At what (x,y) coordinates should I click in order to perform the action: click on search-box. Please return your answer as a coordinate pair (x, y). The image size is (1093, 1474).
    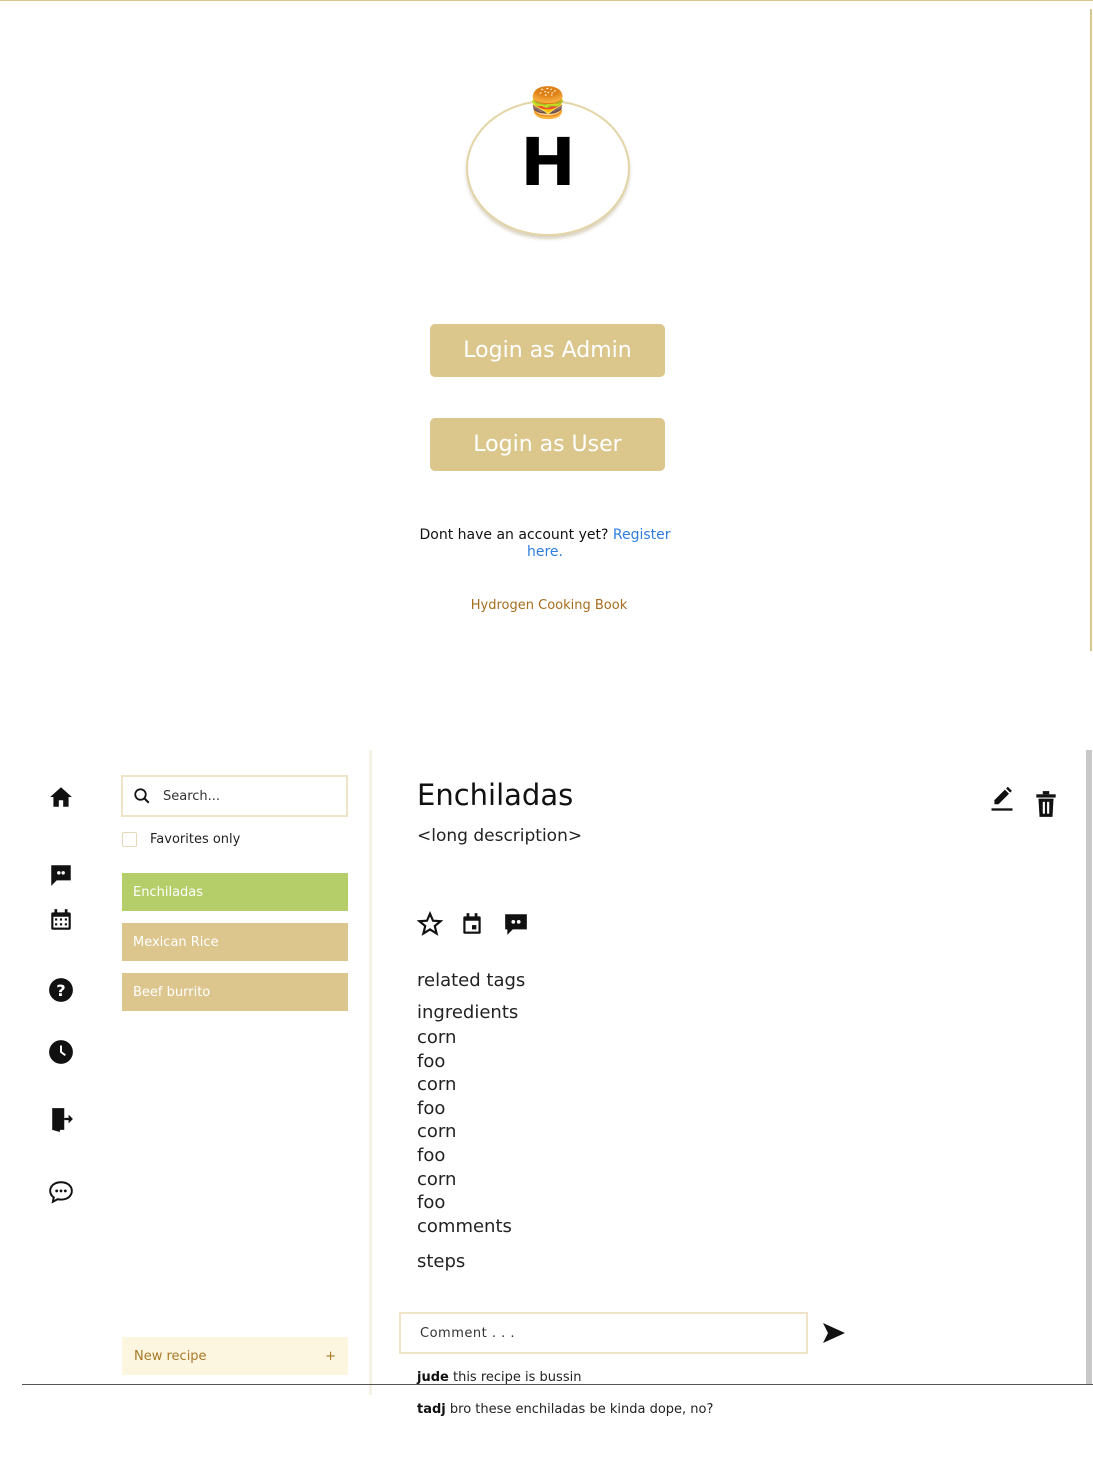
    Looking at the image, I should click on (234, 796).